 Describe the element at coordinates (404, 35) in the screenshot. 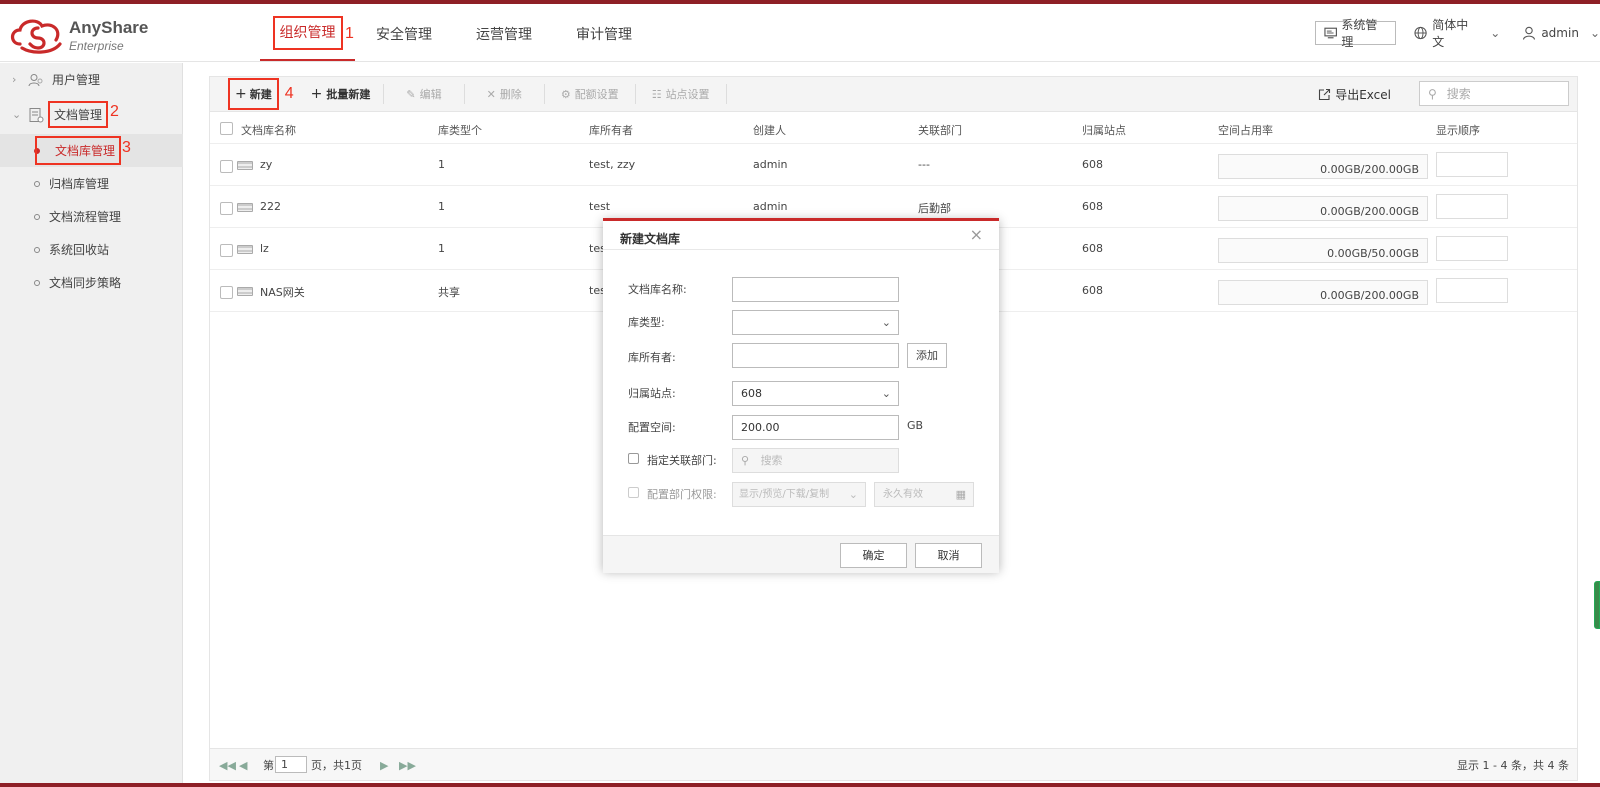

I see `tab-label: 安全管理` at that location.